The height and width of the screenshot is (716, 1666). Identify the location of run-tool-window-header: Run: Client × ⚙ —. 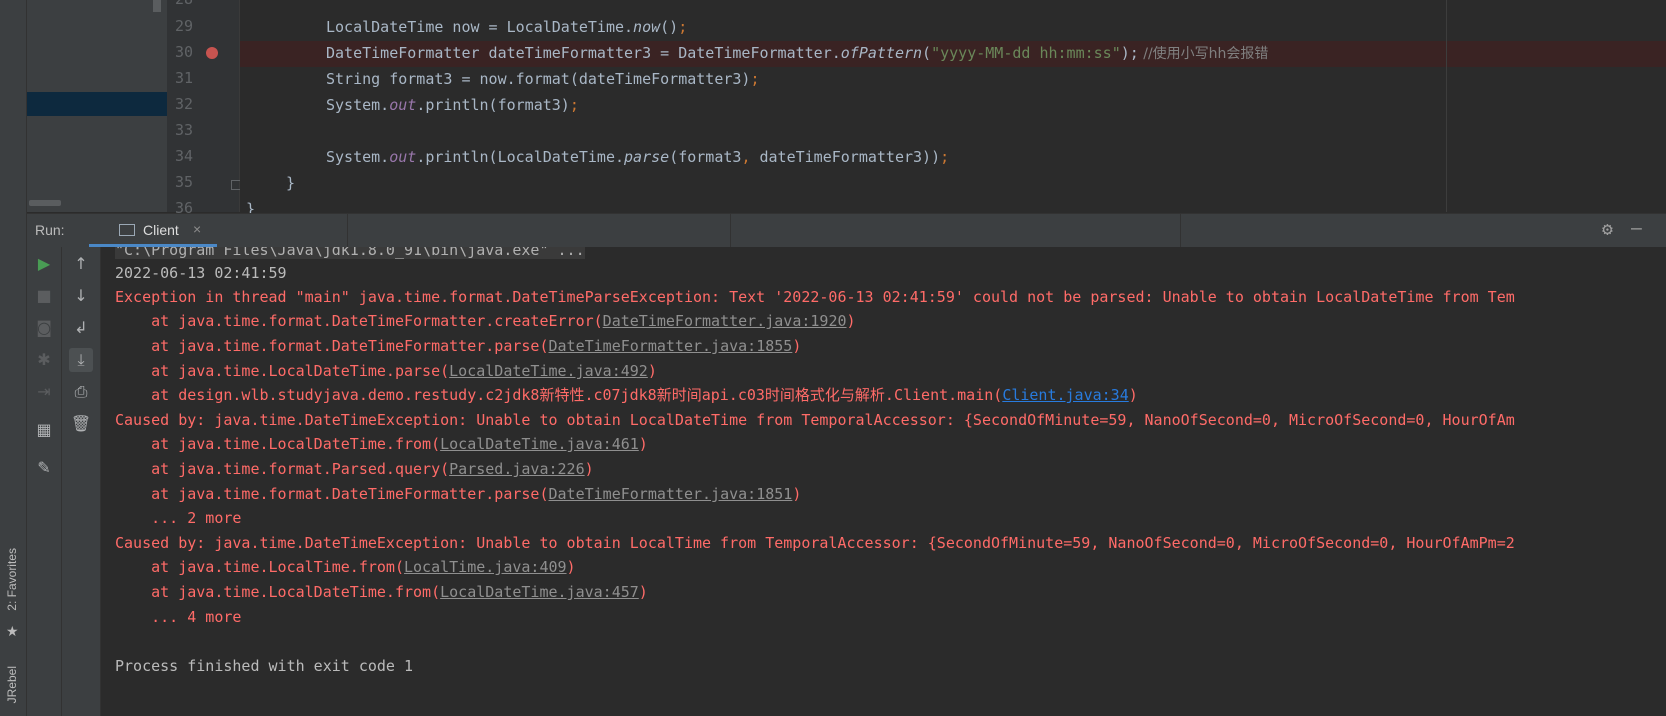
(846, 230).